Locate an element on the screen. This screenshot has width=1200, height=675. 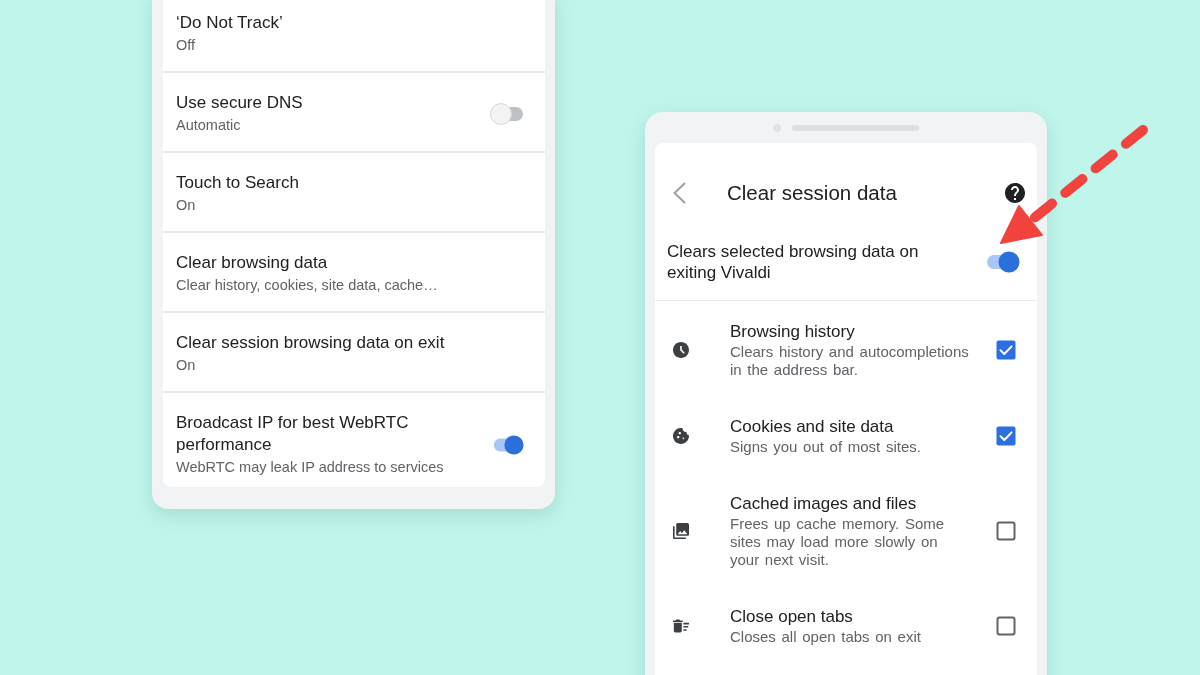
setting-title: Clear browsing data is located at coordinates (252, 263).